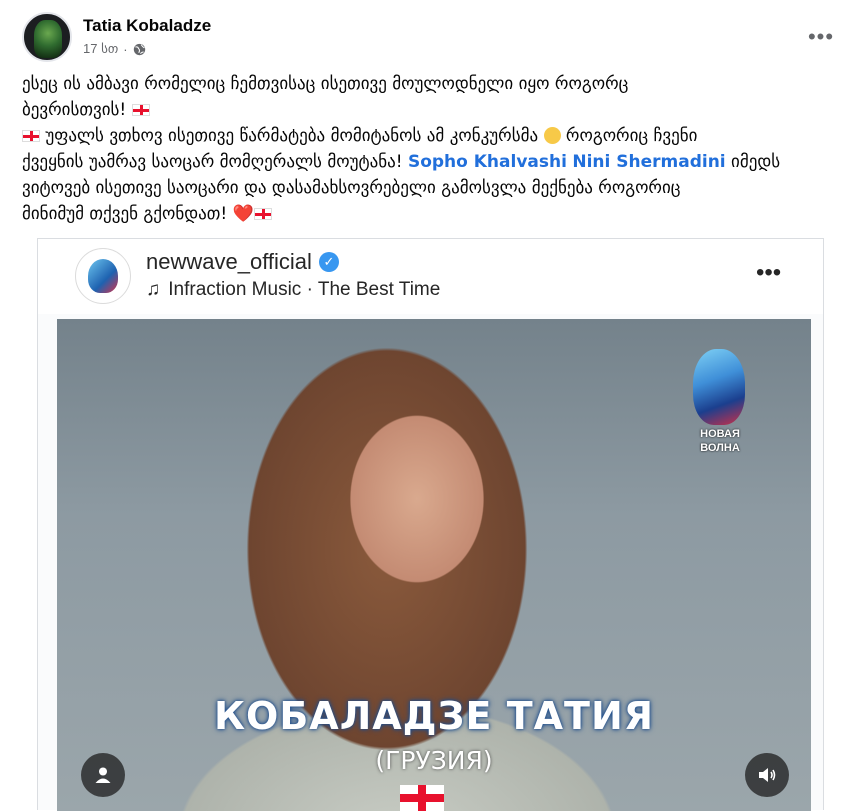 The width and height of the screenshot is (861, 811). What do you see at coordinates (139, 49) in the screenshot?
I see `globe-icon` at bounding box center [139, 49].